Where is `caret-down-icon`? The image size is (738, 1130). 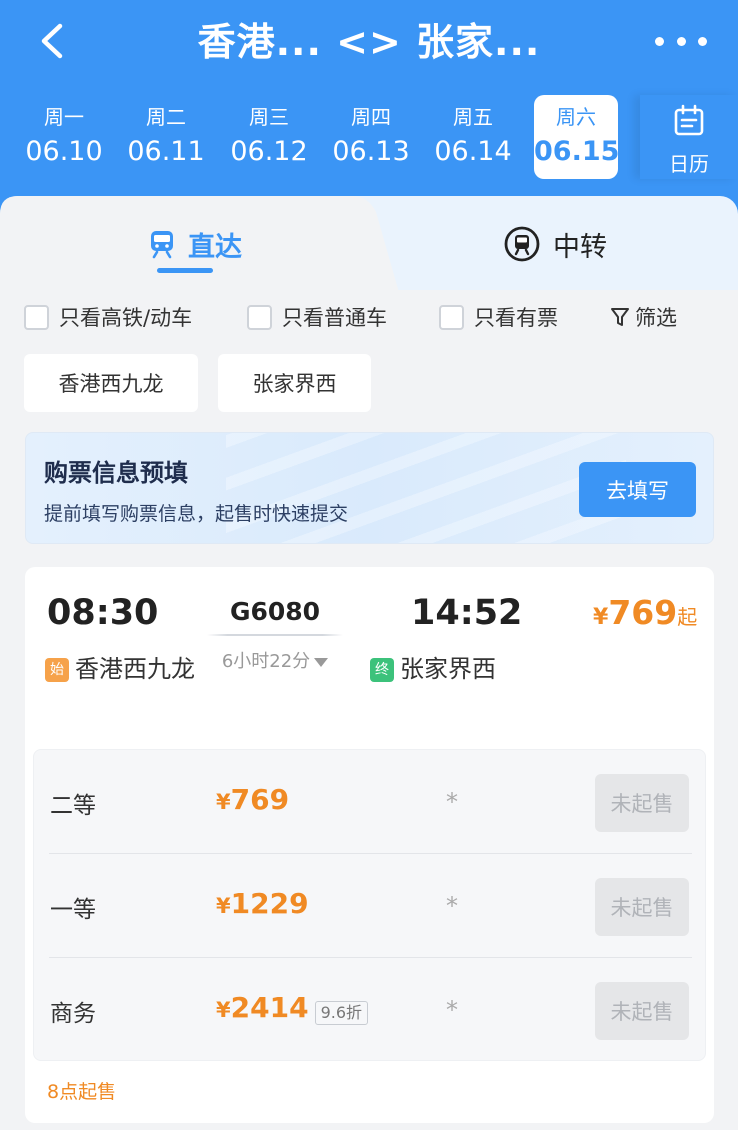 caret-down-icon is located at coordinates (321, 662).